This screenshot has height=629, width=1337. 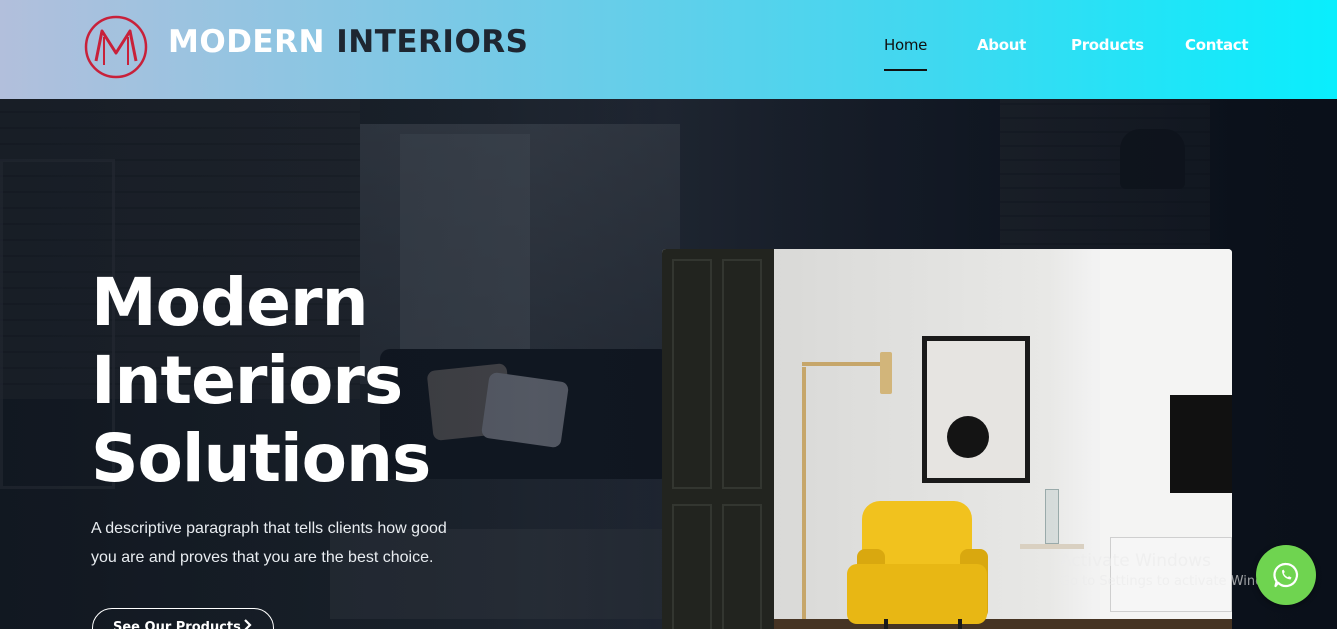 I want to click on yellow-armchair-seat, so click(x=917, y=594).